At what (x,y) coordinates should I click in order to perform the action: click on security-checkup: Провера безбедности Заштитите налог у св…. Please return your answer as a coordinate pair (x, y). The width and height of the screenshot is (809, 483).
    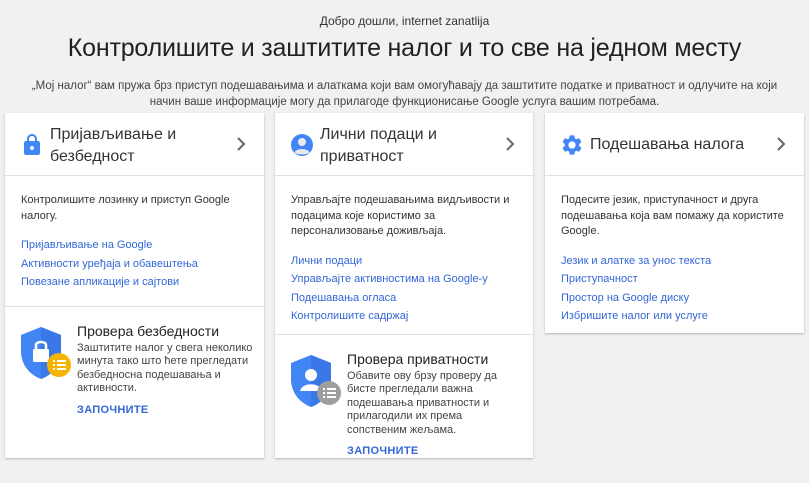
    Looking at the image, I should click on (134, 381).